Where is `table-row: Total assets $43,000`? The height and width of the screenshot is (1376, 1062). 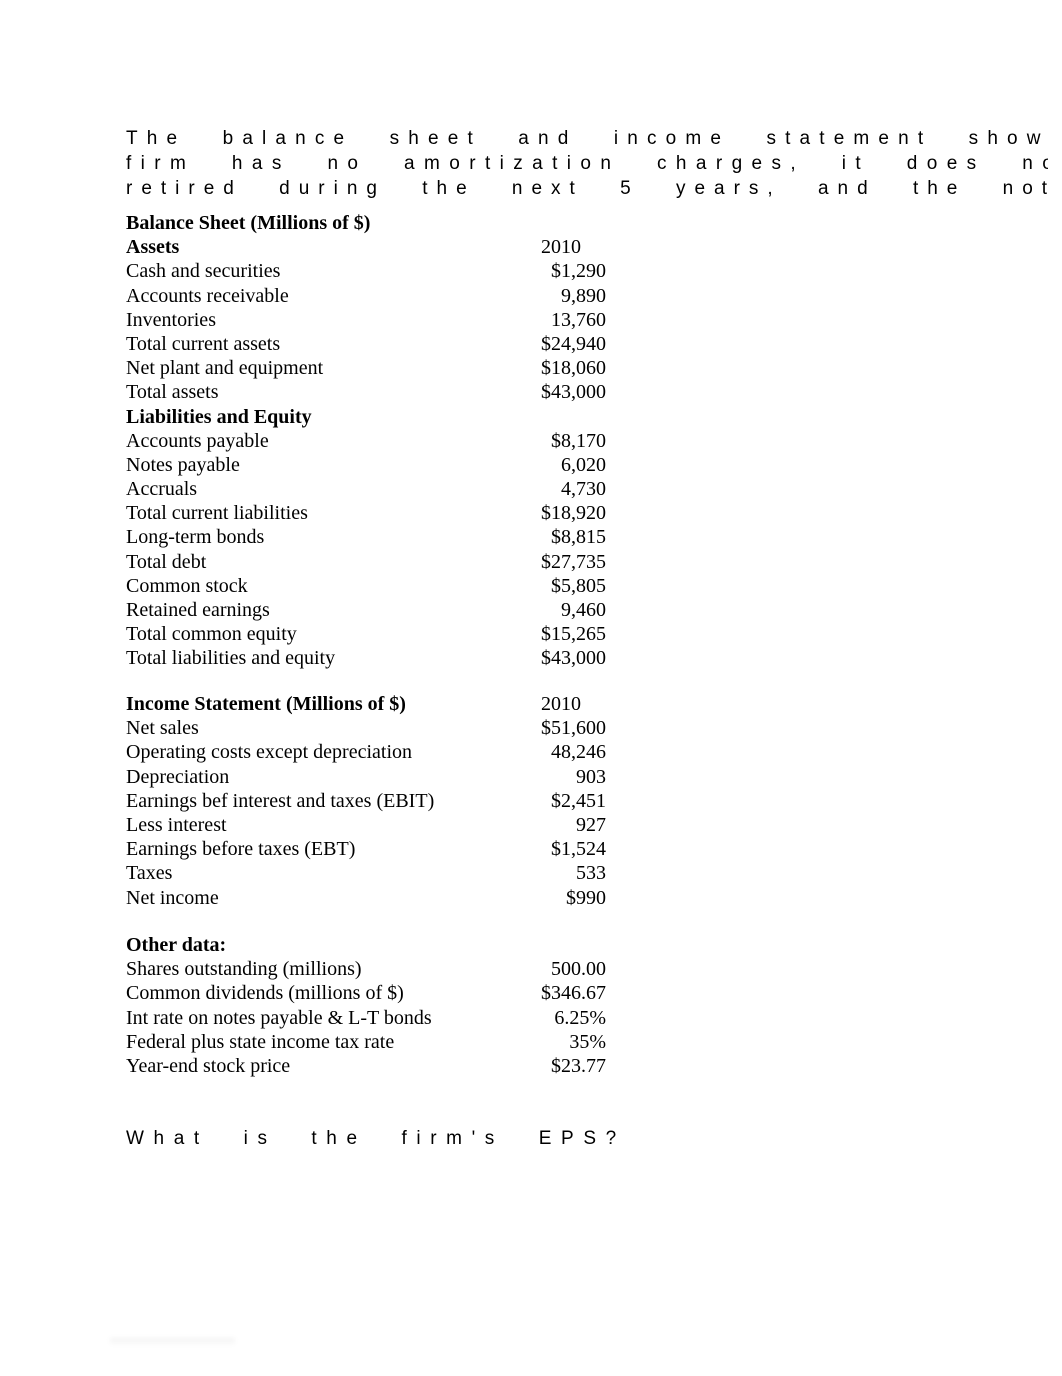
table-row: Total assets $43,000 is located at coordinates (366, 392).